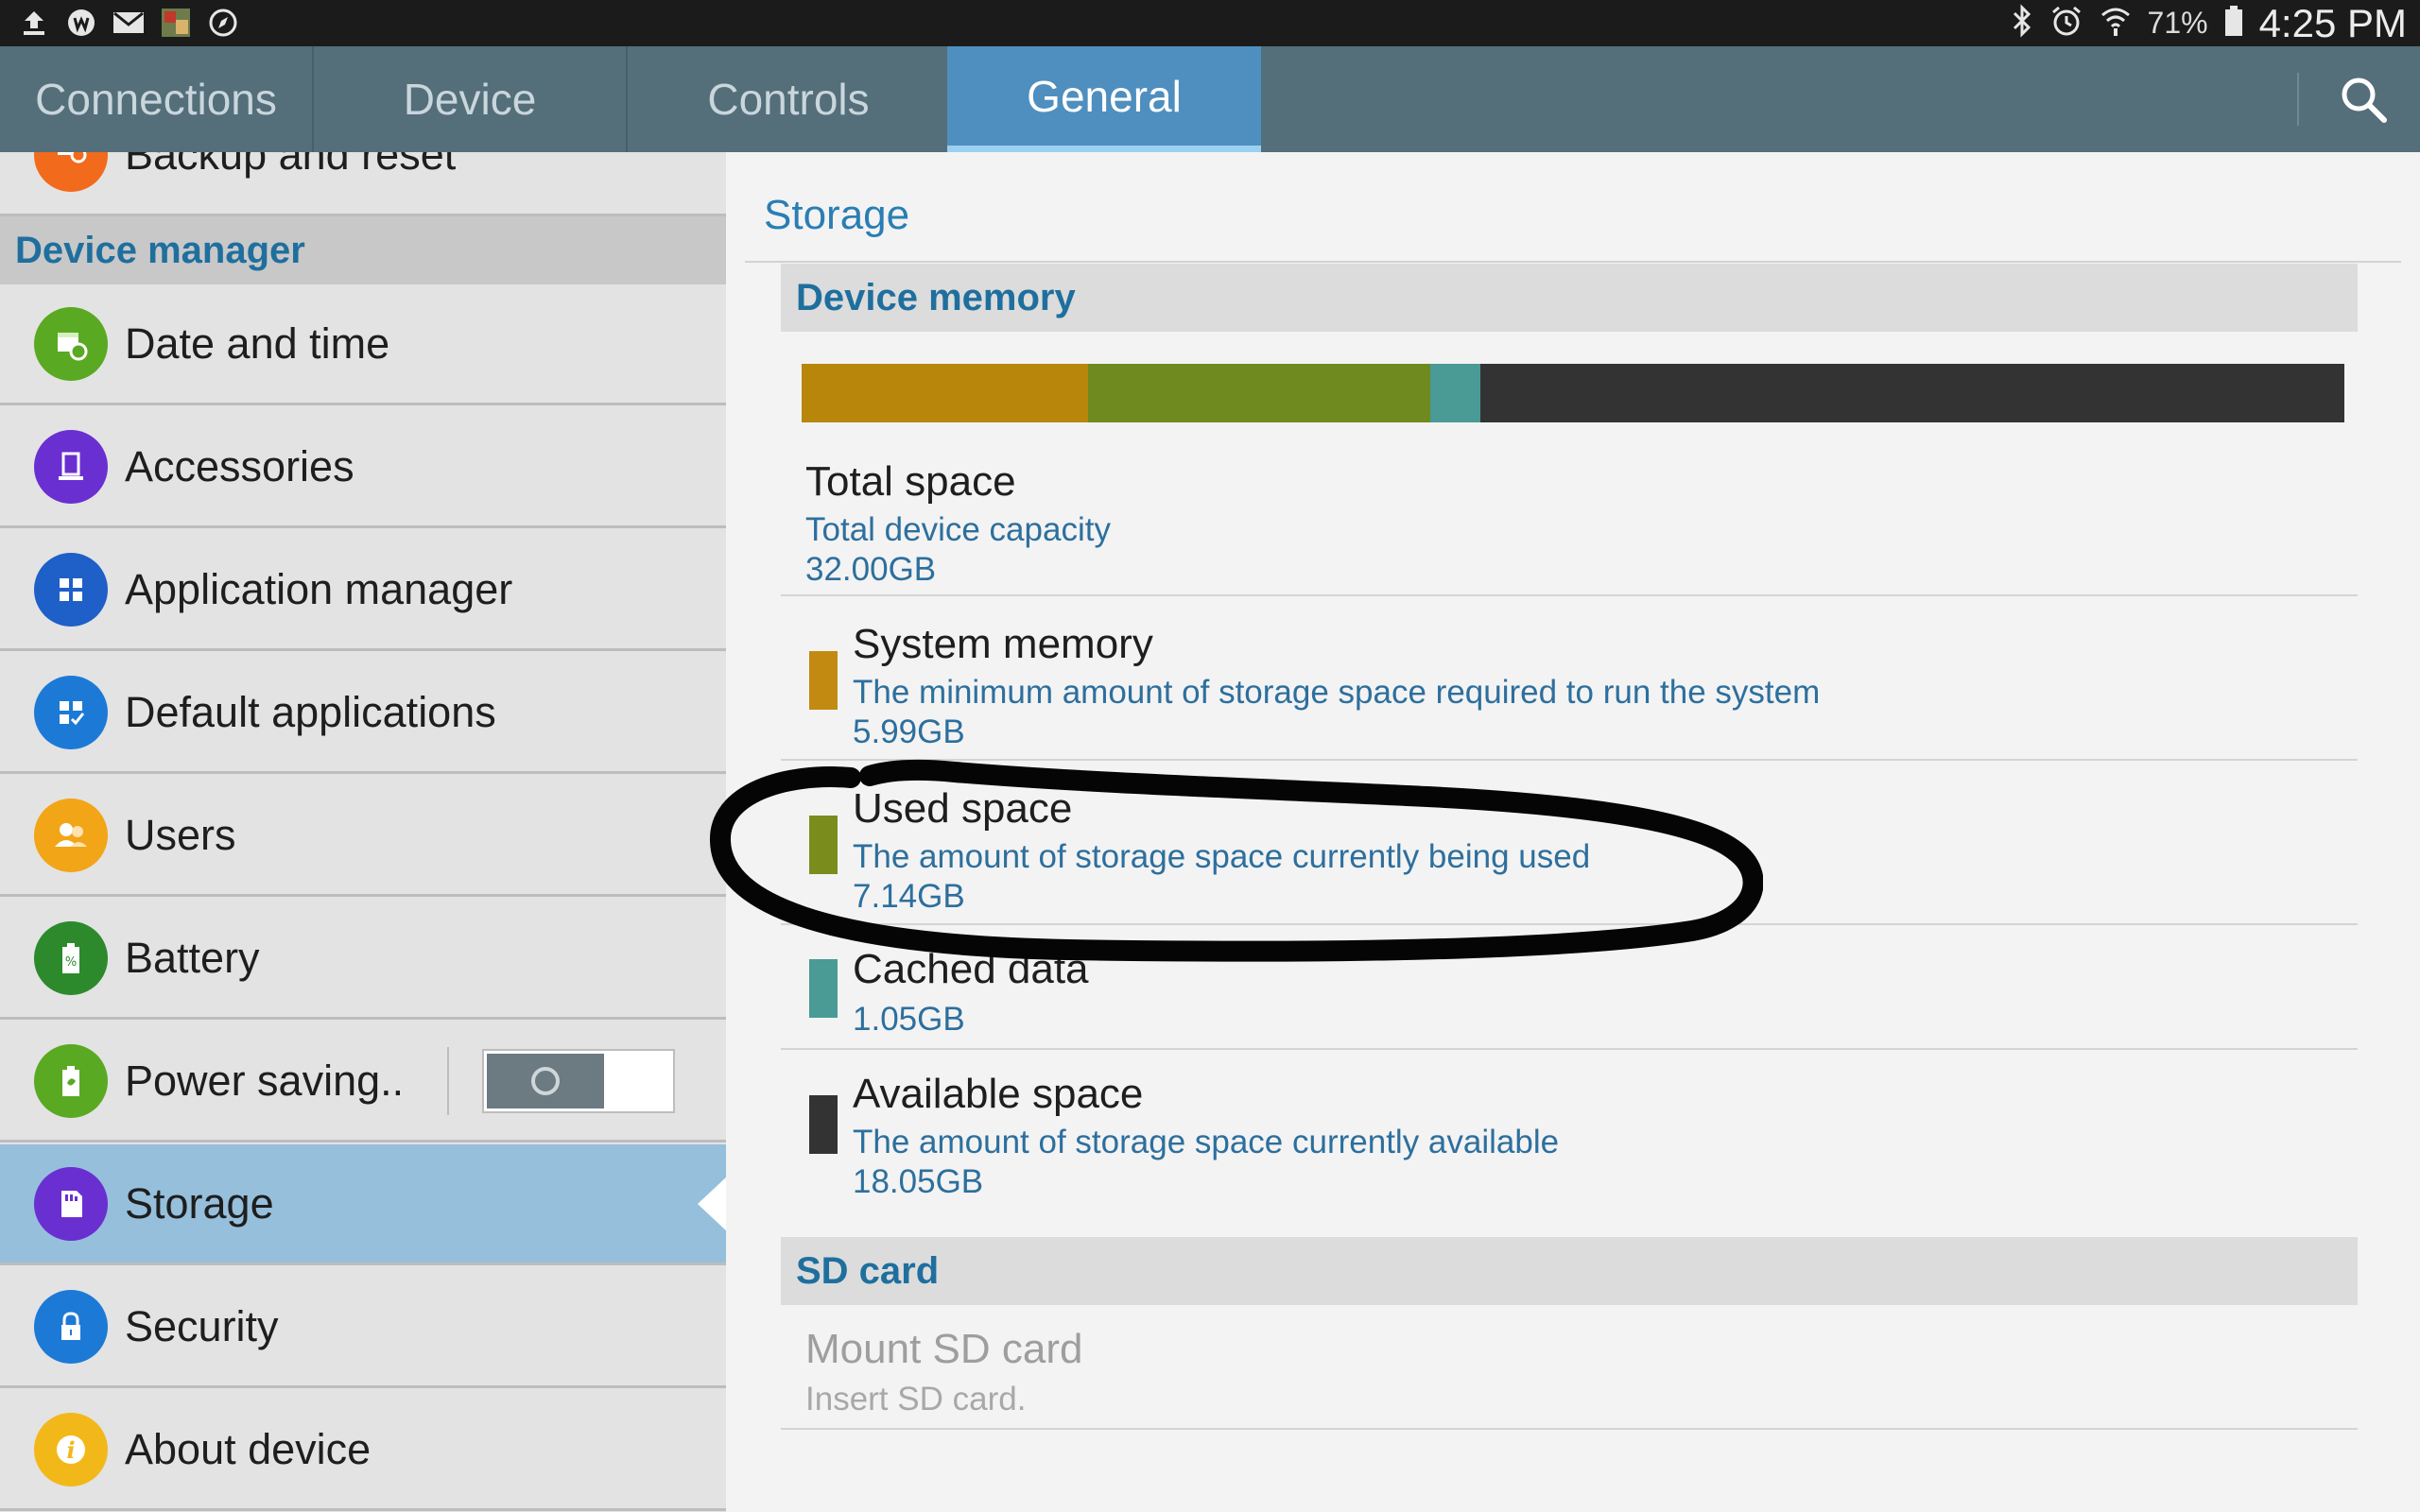 This screenshot has width=2420, height=1512. I want to click on sidebar-item-storage: Storage, so click(363, 1204).